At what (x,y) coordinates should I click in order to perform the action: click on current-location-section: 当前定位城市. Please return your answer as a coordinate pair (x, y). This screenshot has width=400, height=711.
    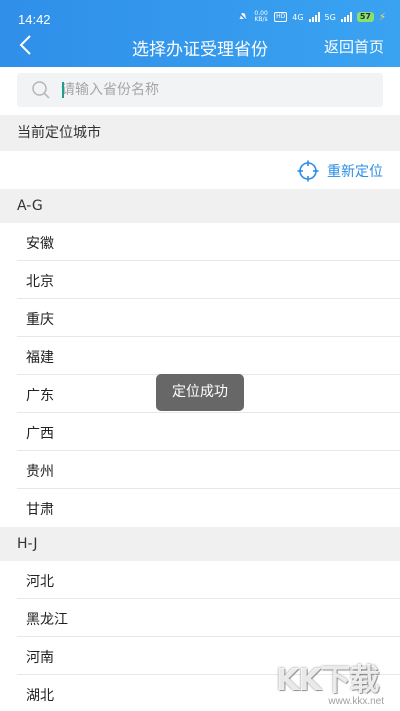
    Looking at the image, I should click on (200, 133).